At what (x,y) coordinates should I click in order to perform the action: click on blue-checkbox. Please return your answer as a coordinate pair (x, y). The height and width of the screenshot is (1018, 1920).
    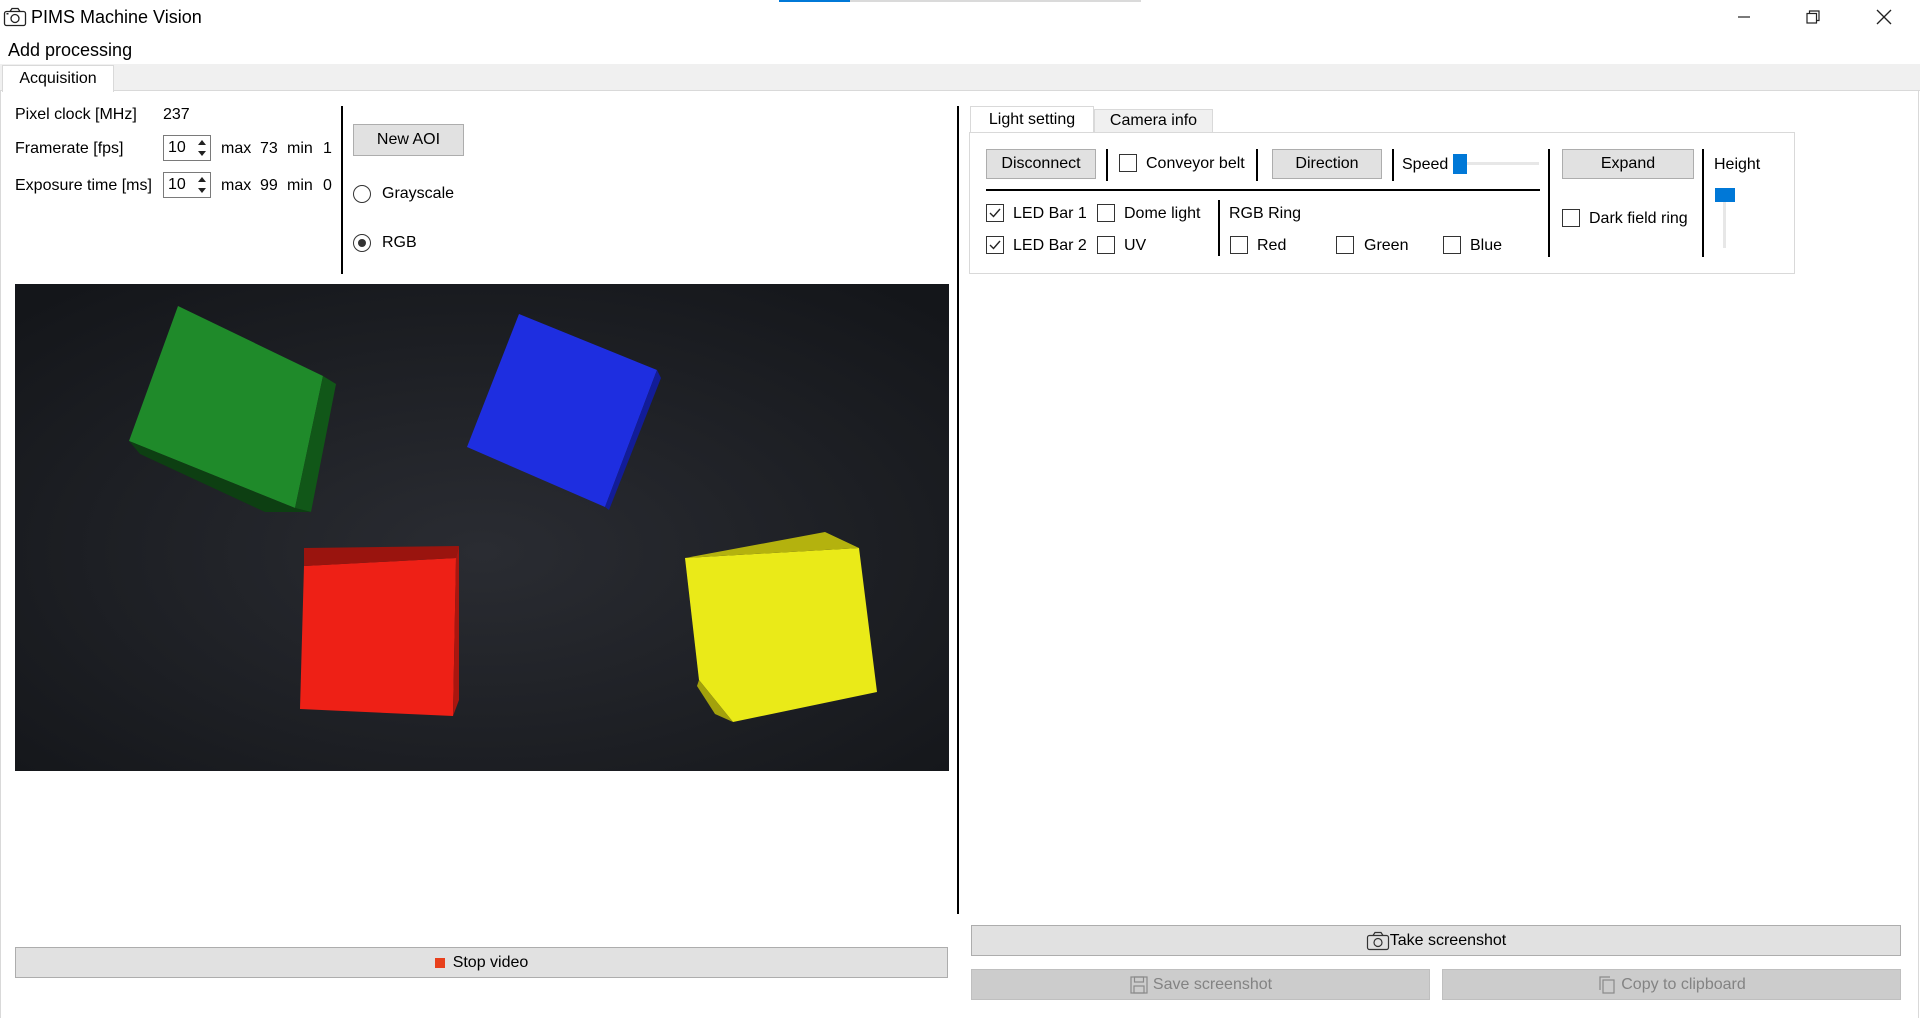
    Looking at the image, I should click on (1452, 245).